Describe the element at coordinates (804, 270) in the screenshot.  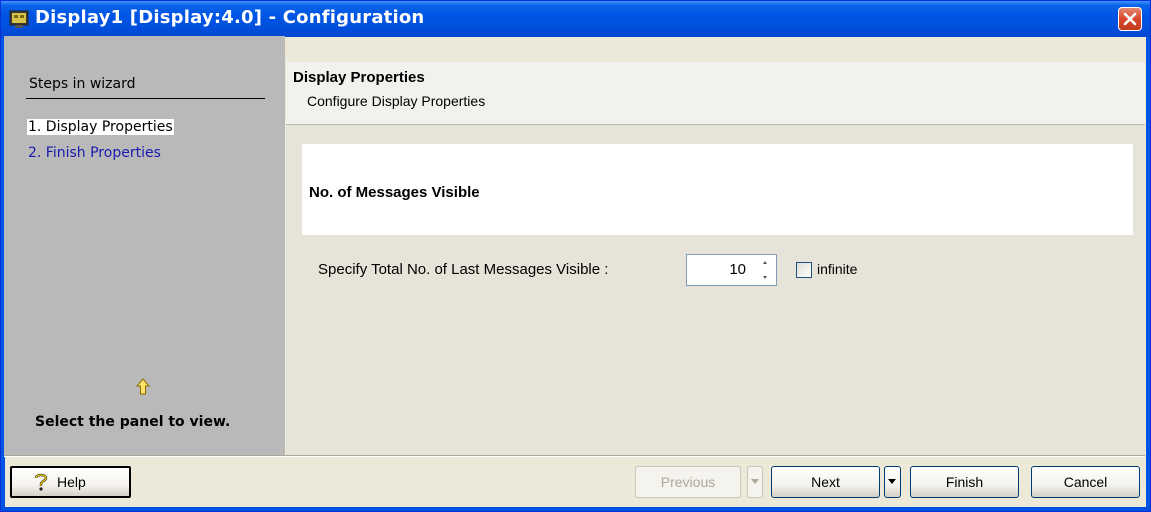
I see `infinite-checkbox` at that location.